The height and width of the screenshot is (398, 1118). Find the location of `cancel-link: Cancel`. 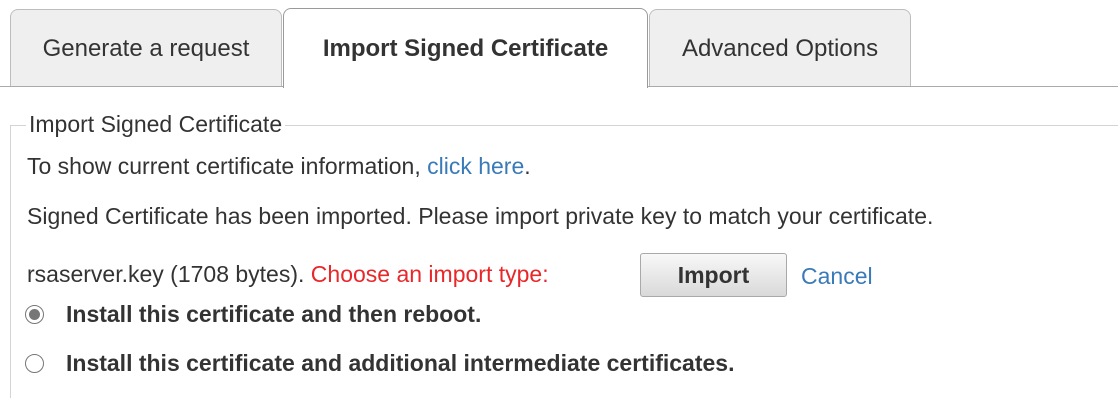

cancel-link: Cancel is located at coordinates (837, 276).